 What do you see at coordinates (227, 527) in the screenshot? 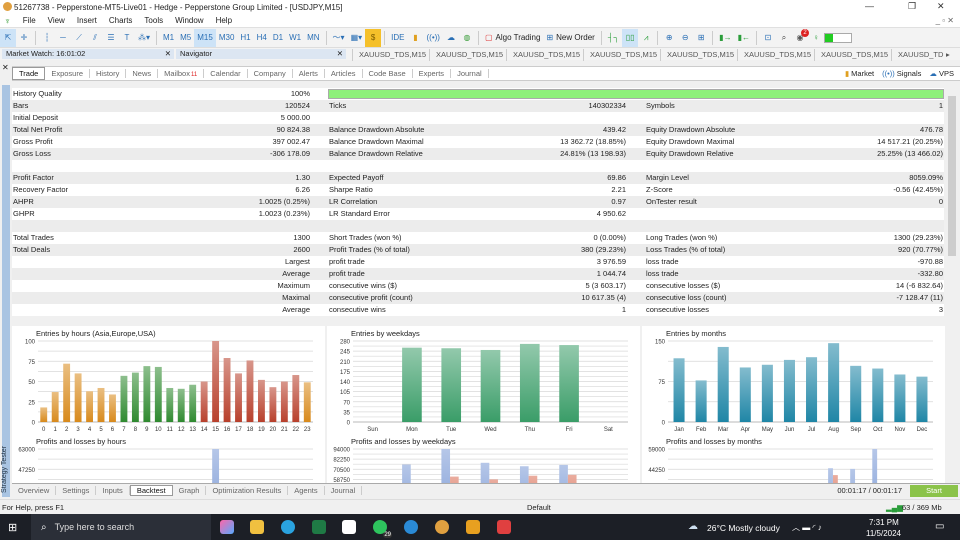
I see `copilot-icon` at bounding box center [227, 527].